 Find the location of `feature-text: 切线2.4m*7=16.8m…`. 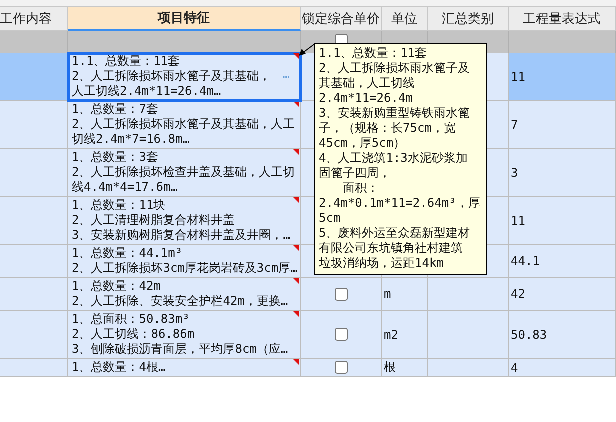

feature-text: 切线2.4m*7=16.8m… is located at coordinates (131, 139).